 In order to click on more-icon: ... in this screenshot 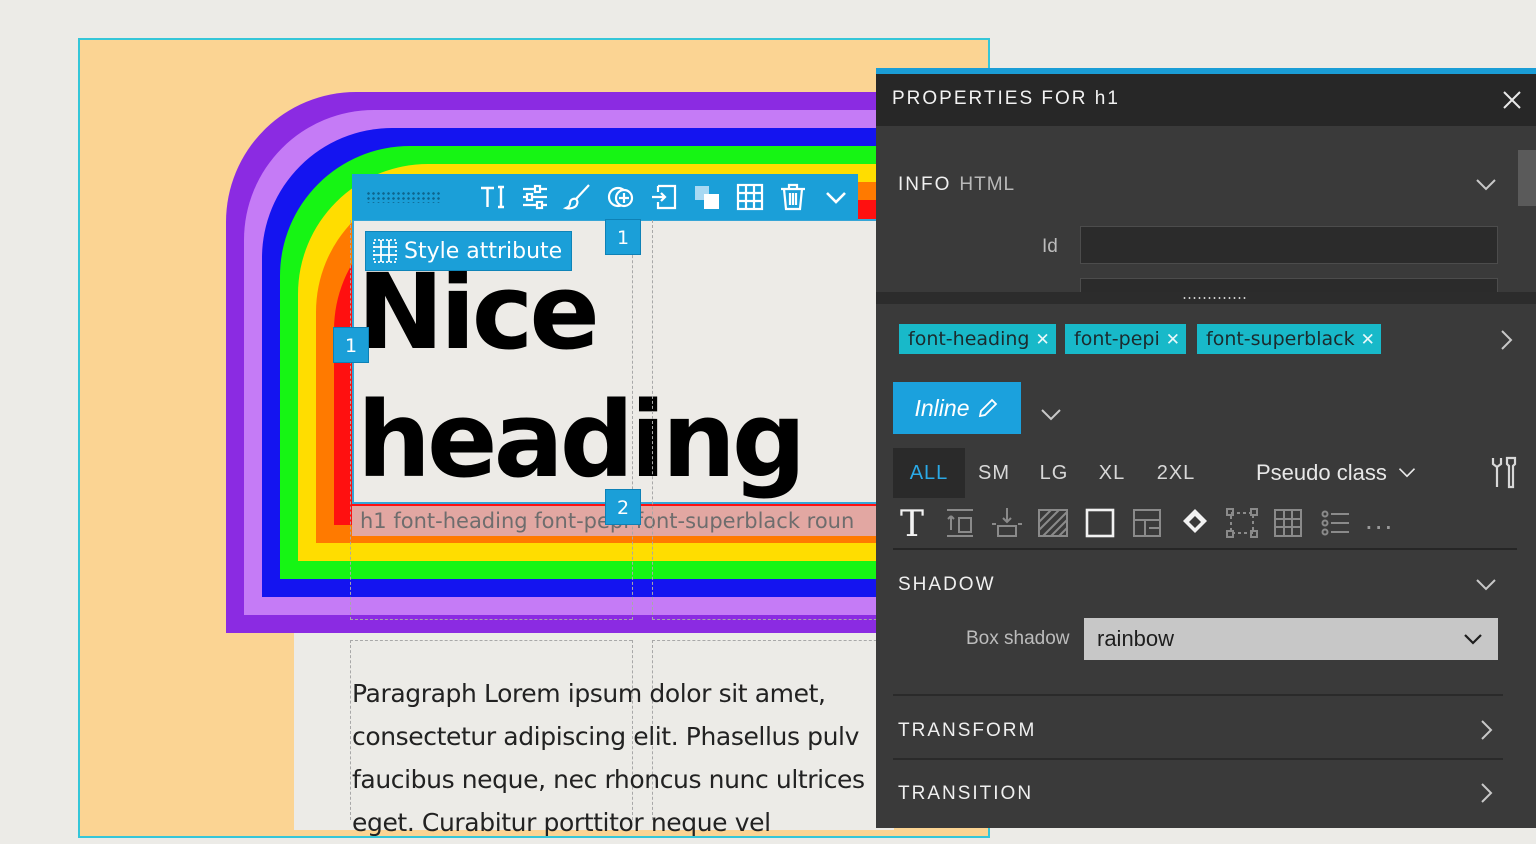, I will do `click(1379, 520)`.